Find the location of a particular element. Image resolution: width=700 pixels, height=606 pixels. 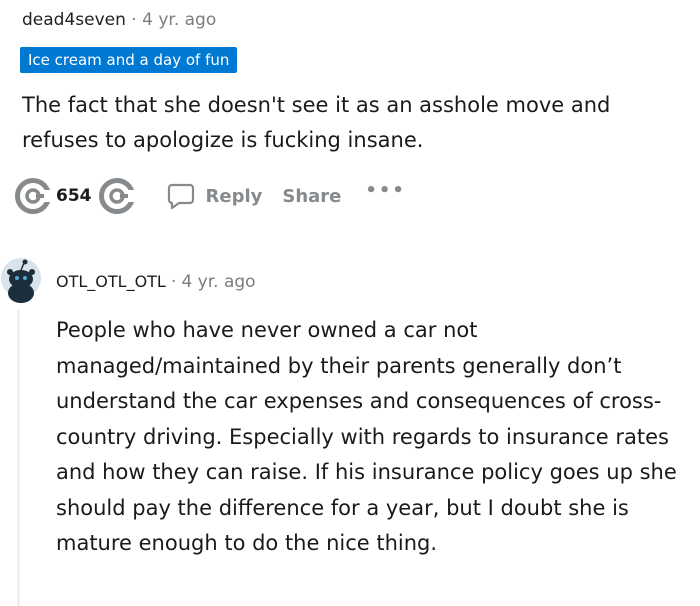

thread-line is located at coordinates (18, 458).